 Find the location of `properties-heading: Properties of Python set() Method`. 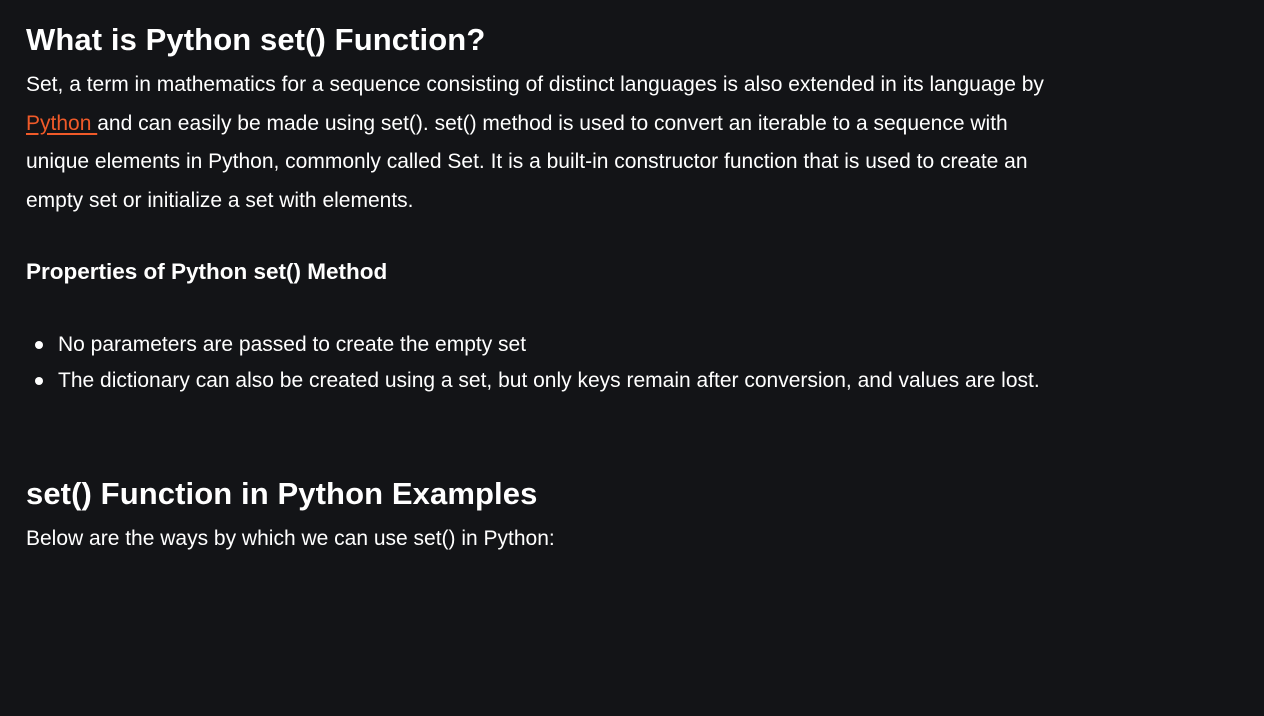

properties-heading: Properties of Python set() Method is located at coordinates (207, 271).